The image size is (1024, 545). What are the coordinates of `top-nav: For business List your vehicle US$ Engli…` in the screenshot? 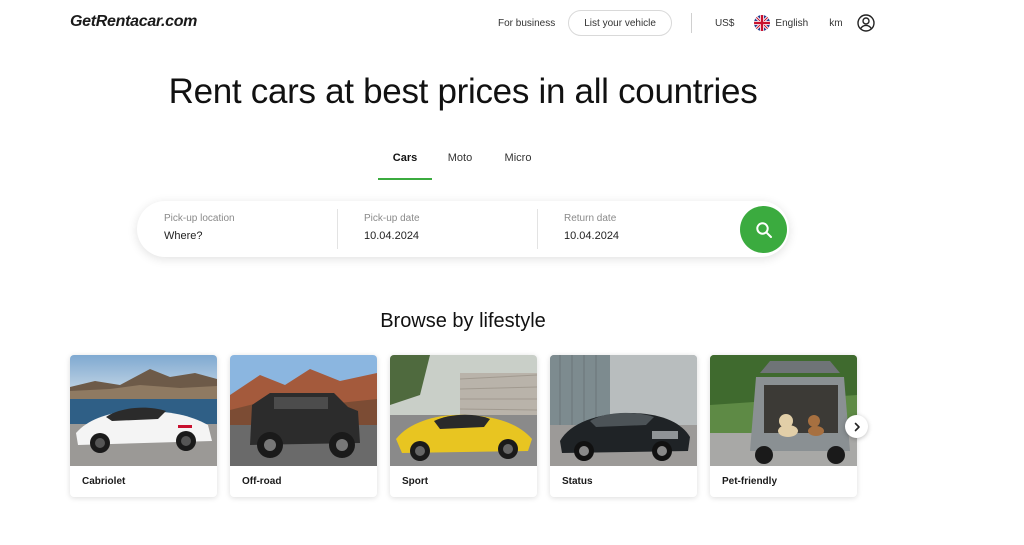 It's located at (686, 23).